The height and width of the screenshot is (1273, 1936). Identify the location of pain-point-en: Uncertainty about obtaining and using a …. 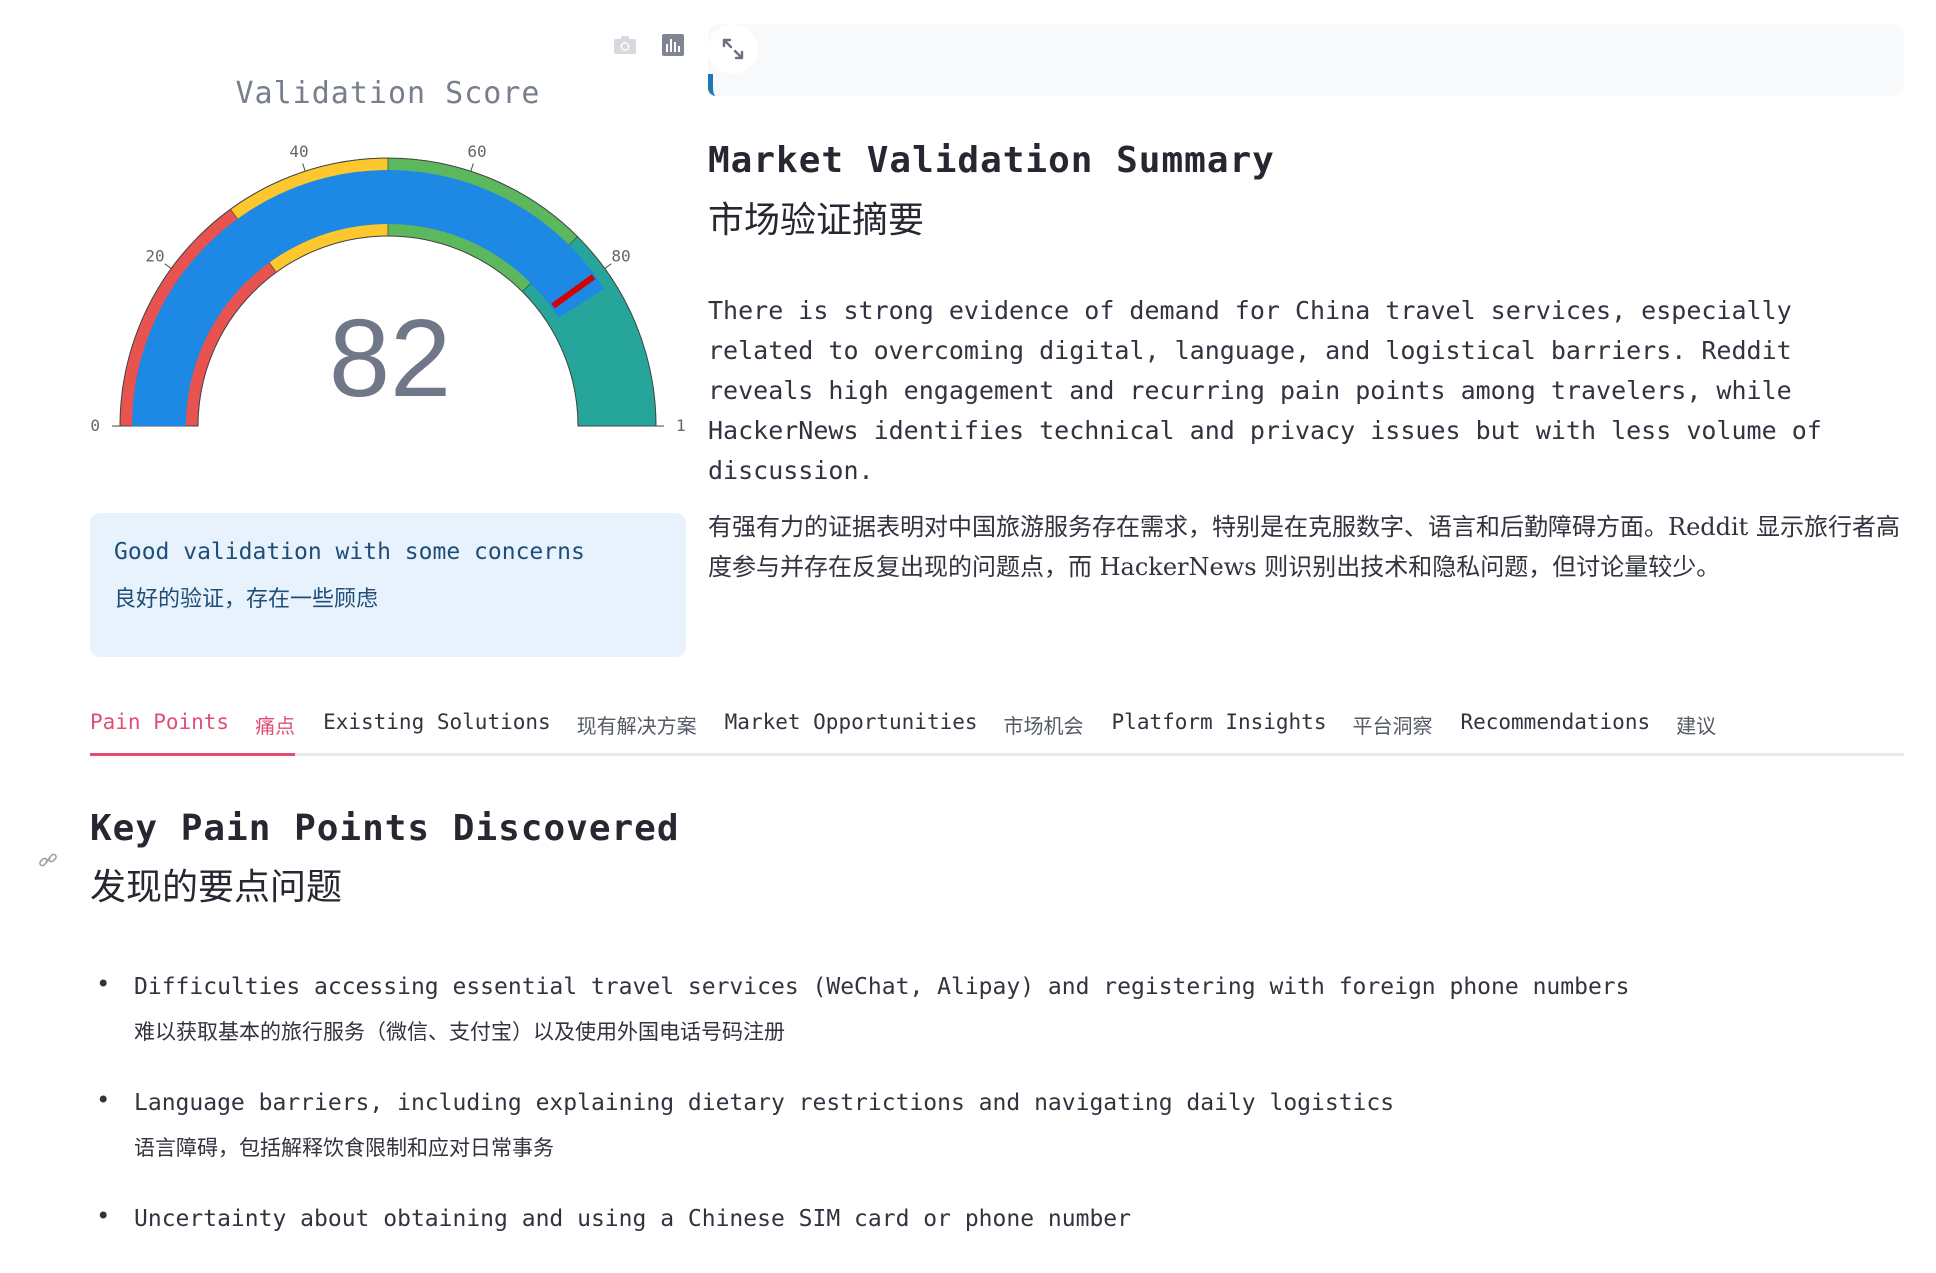
(632, 1219).